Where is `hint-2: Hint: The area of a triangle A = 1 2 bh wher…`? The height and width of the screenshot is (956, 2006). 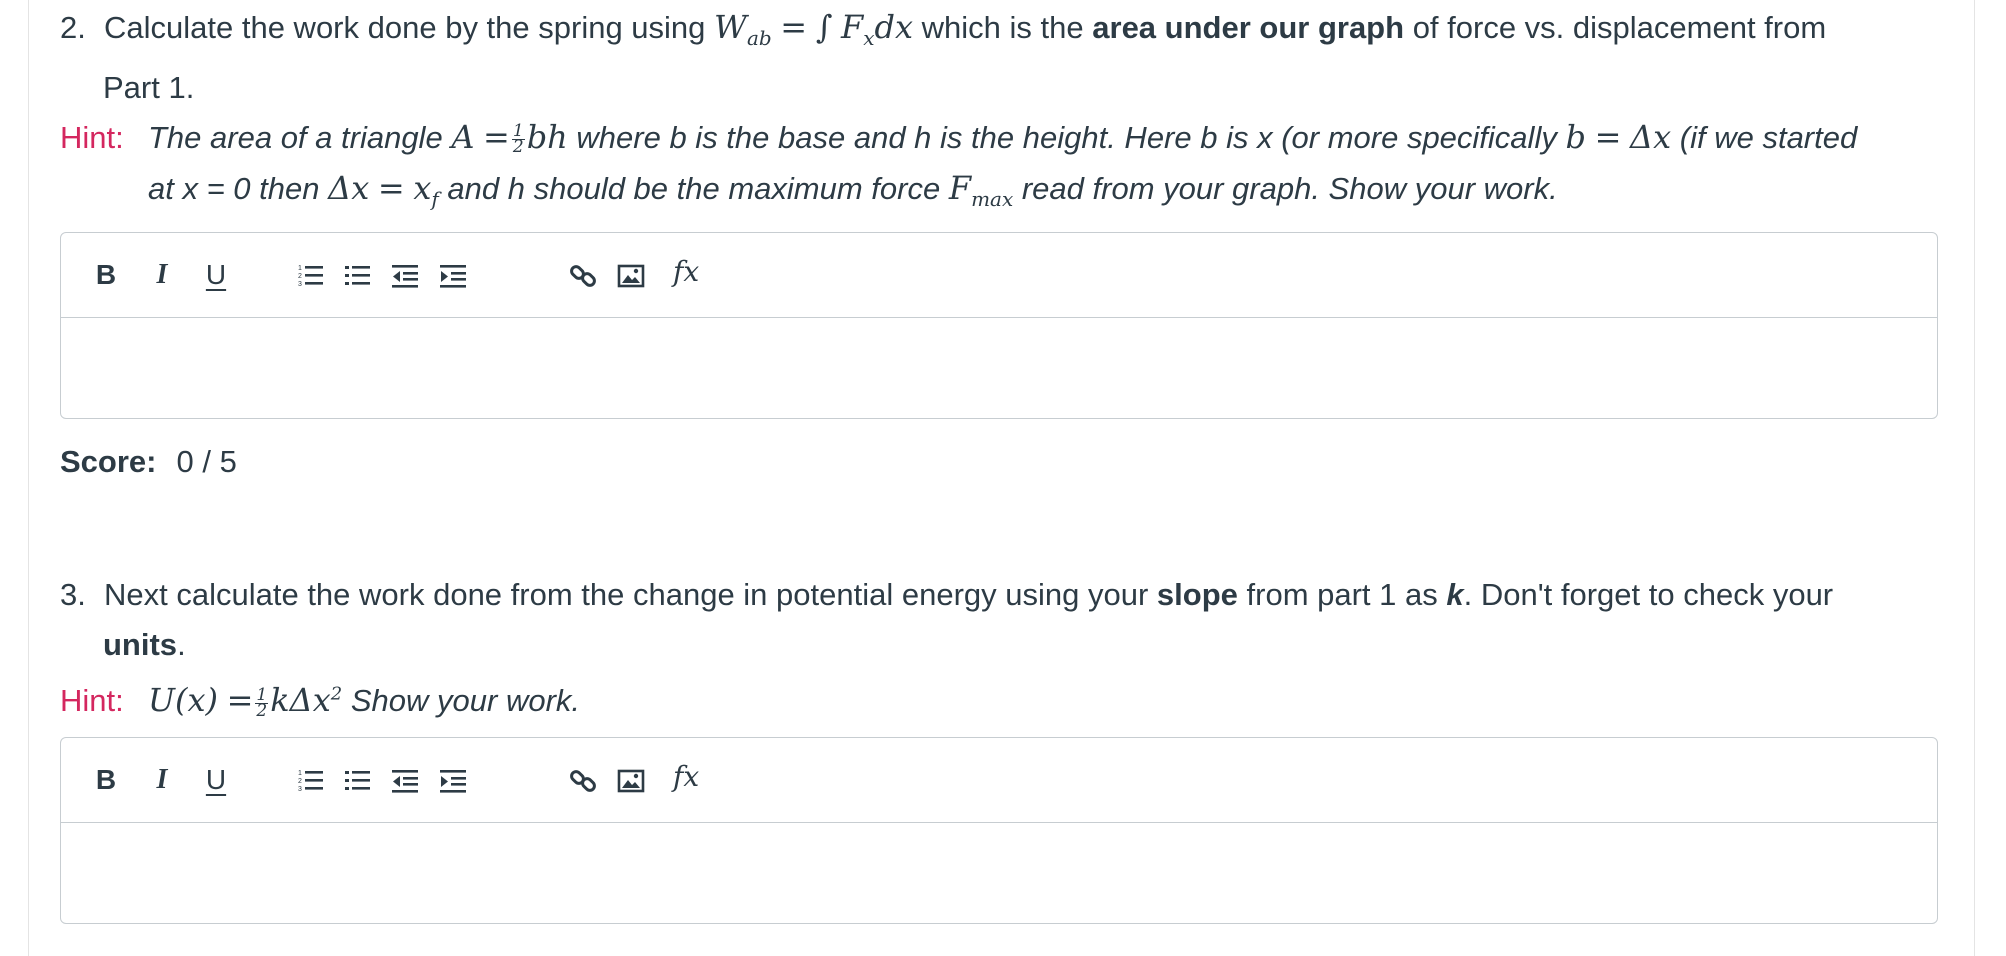
hint-2: Hint: The area of a triangle A = 1 2 bh wher… is located at coordinates (1010, 168).